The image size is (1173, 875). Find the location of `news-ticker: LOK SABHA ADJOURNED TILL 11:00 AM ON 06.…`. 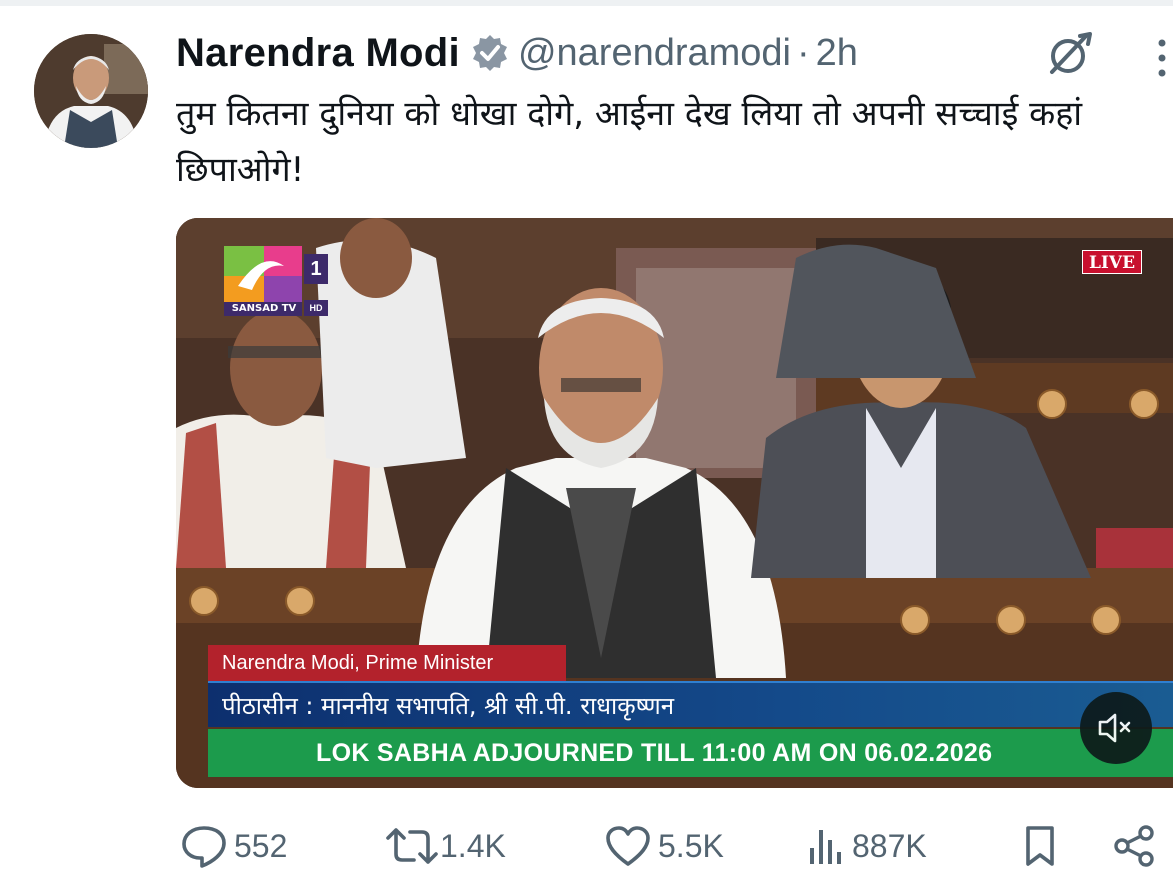

news-ticker: LOK SABHA ADJOURNED TILL 11:00 AM ON 06.… is located at coordinates (690, 753).